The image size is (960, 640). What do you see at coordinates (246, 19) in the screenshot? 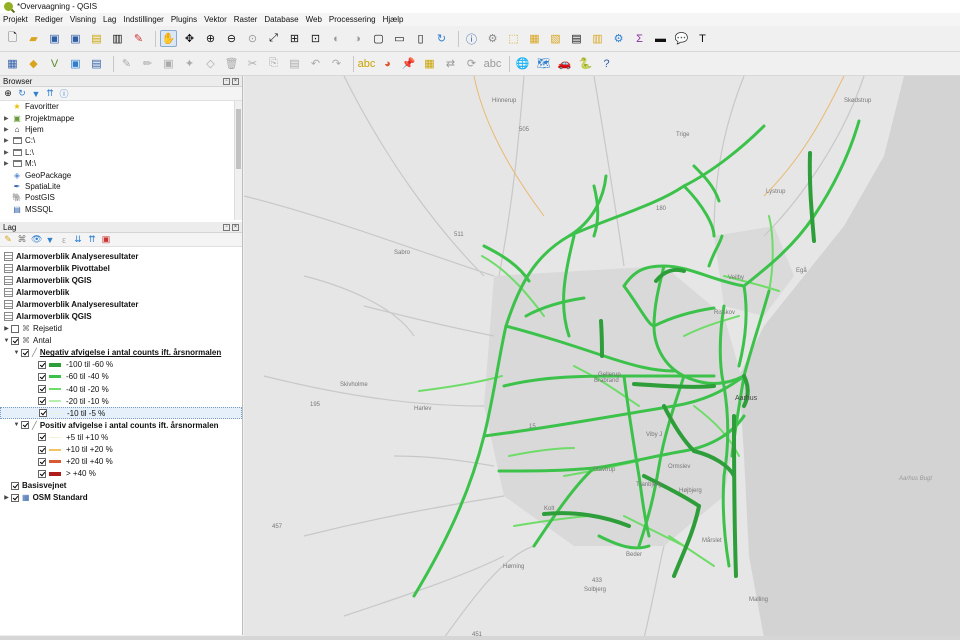
I see `menu-raster: Raster` at bounding box center [246, 19].